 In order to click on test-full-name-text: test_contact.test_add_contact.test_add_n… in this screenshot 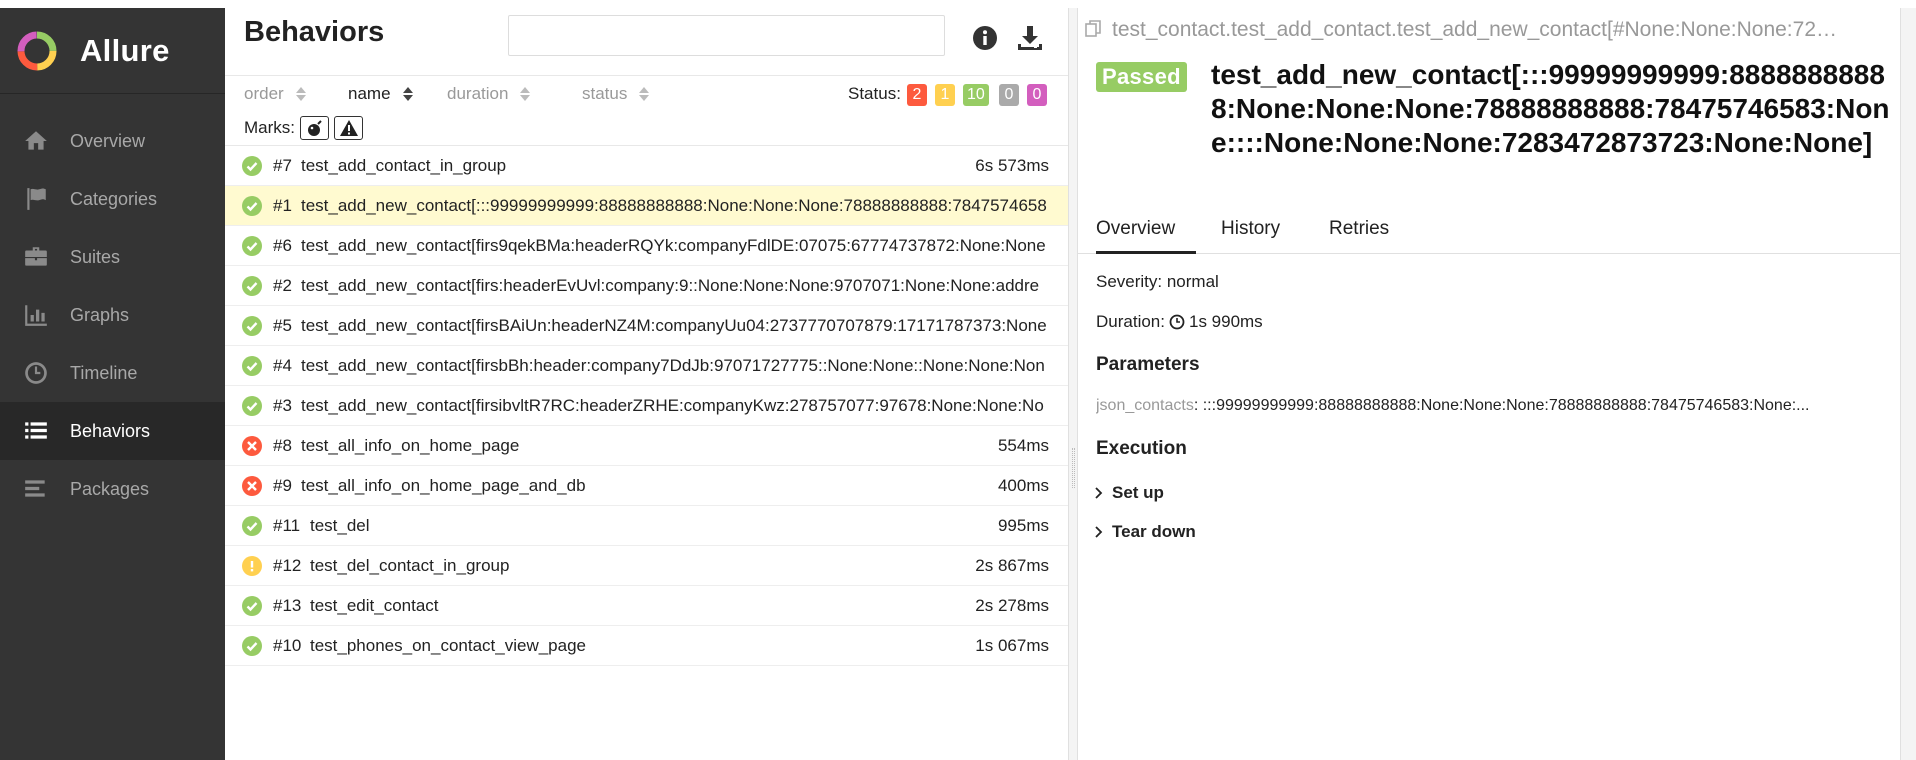, I will do `click(1474, 29)`.